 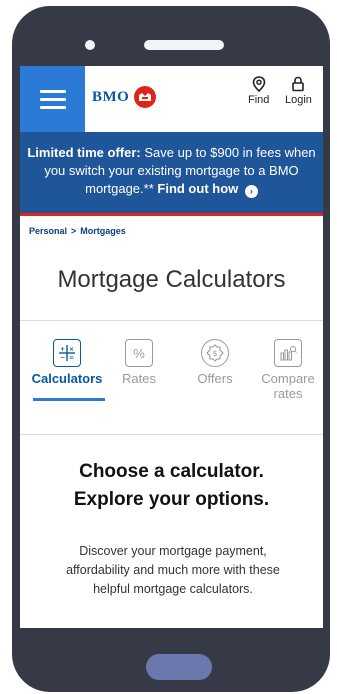 I want to click on tab-offers: $ Offers, so click(x=215, y=362).